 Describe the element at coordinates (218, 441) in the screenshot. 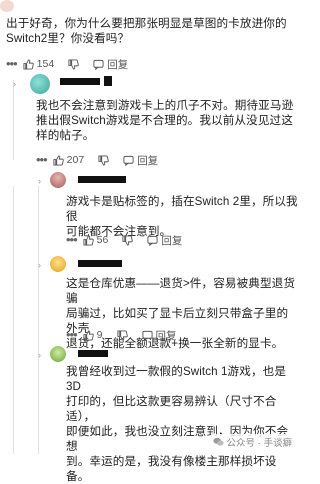

I see `wechat-icon` at that location.